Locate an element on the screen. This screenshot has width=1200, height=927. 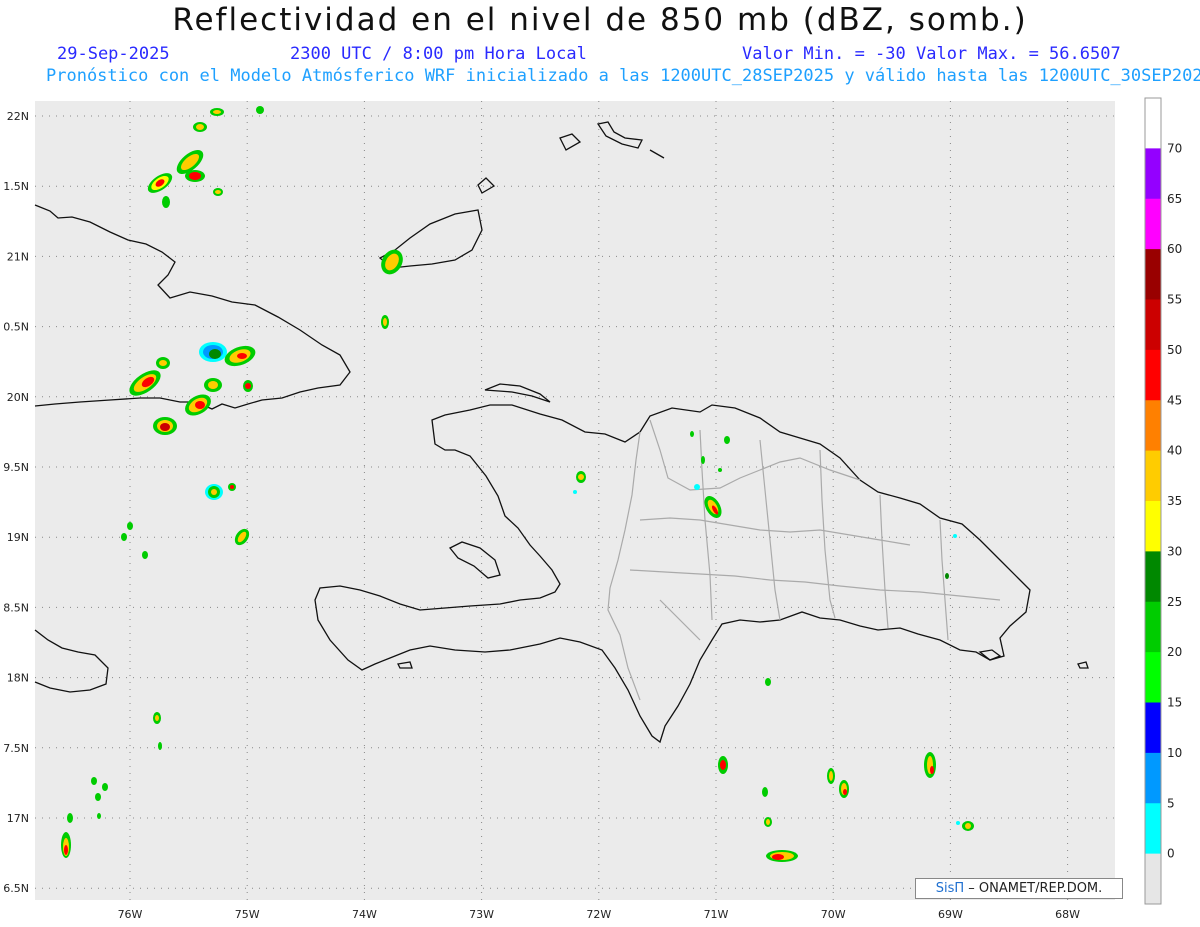
lon-label: 69W is located at coordinates (950, 914).